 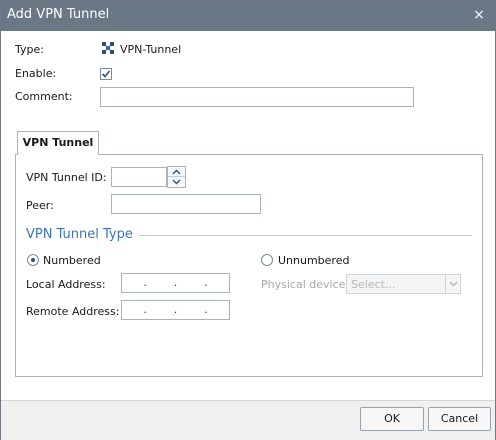 What do you see at coordinates (36, 73) in the screenshot?
I see `enable-label: Enable:` at bounding box center [36, 73].